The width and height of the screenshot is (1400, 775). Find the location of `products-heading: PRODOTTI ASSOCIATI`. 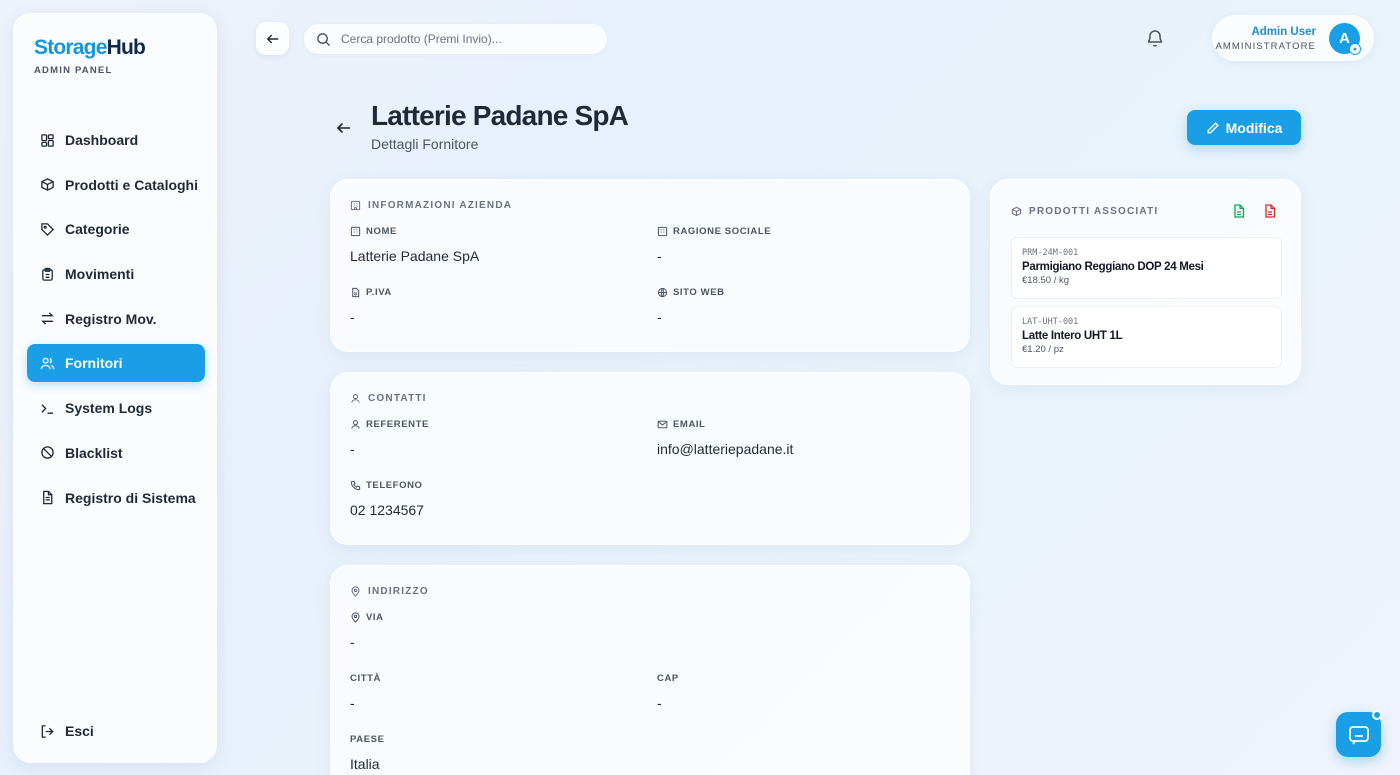

products-heading: PRODOTTI ASSOCIATI is located at coordinates (1084, 211).